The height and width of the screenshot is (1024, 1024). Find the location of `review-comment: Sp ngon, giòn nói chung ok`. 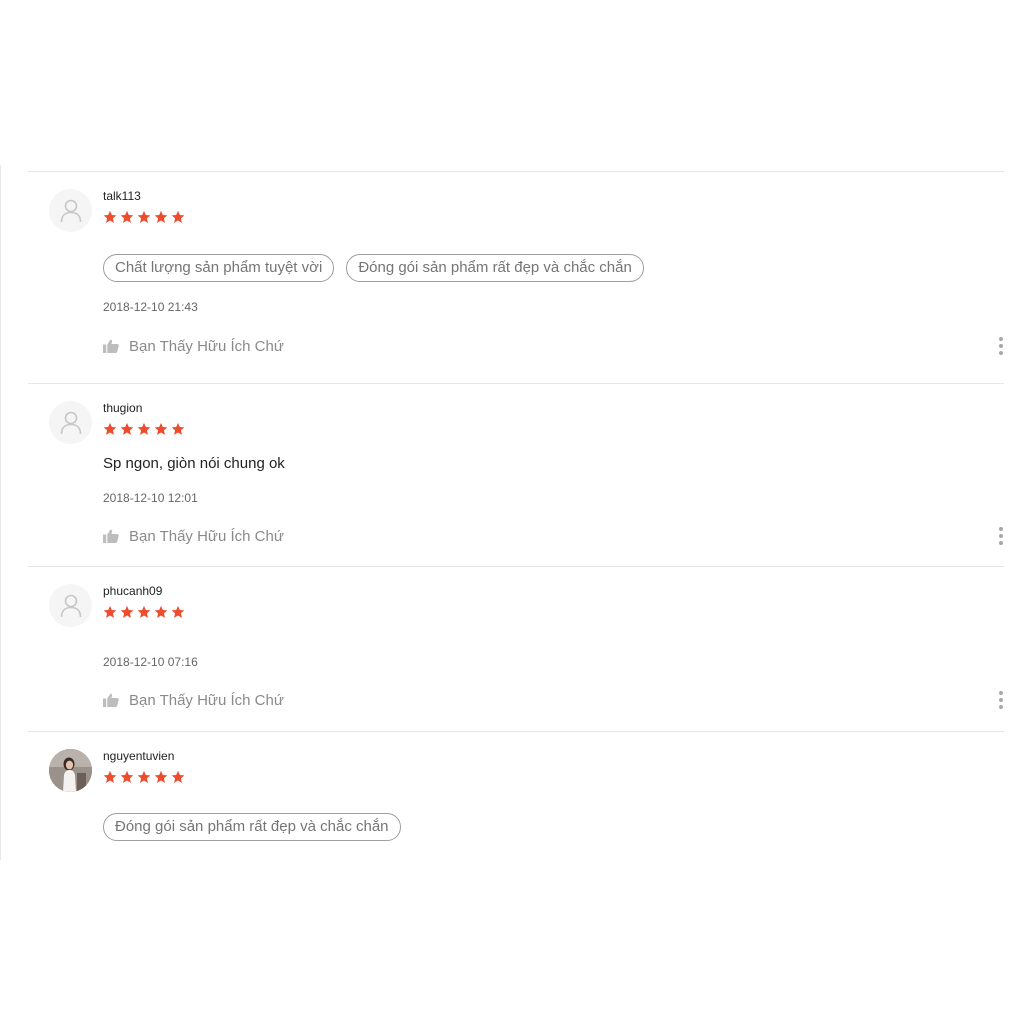

review-comment: Sp ngon, giòn nói chung ok is located at coordinates (194, 463).